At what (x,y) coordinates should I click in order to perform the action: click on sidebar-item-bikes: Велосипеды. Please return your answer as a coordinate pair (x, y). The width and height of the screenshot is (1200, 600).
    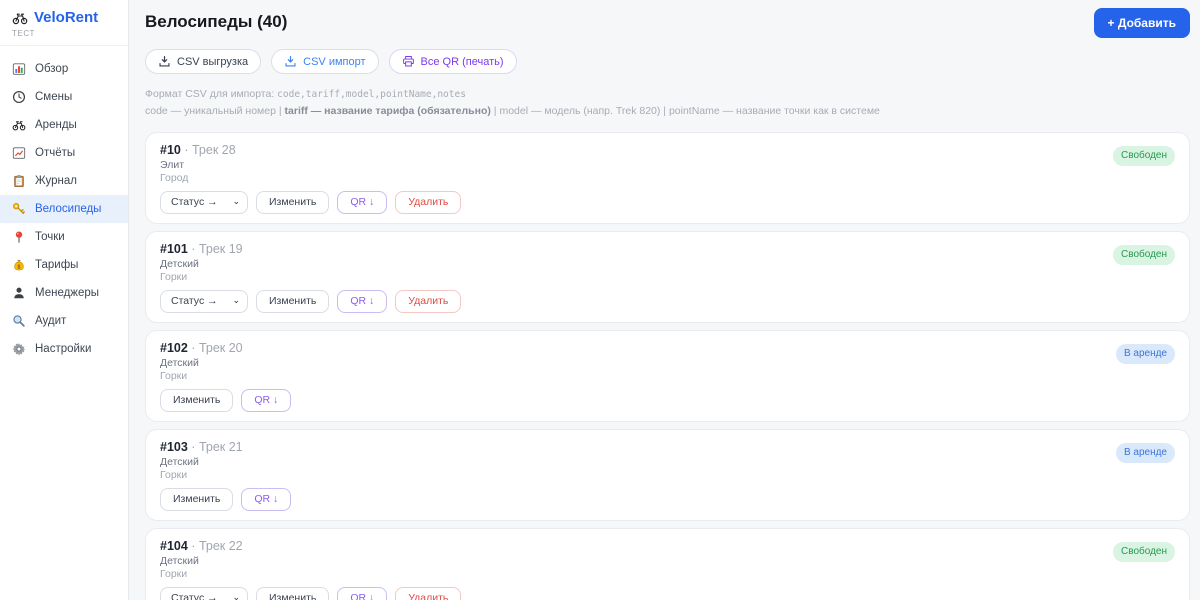
    Looking at the image, I should click on (64, 209).